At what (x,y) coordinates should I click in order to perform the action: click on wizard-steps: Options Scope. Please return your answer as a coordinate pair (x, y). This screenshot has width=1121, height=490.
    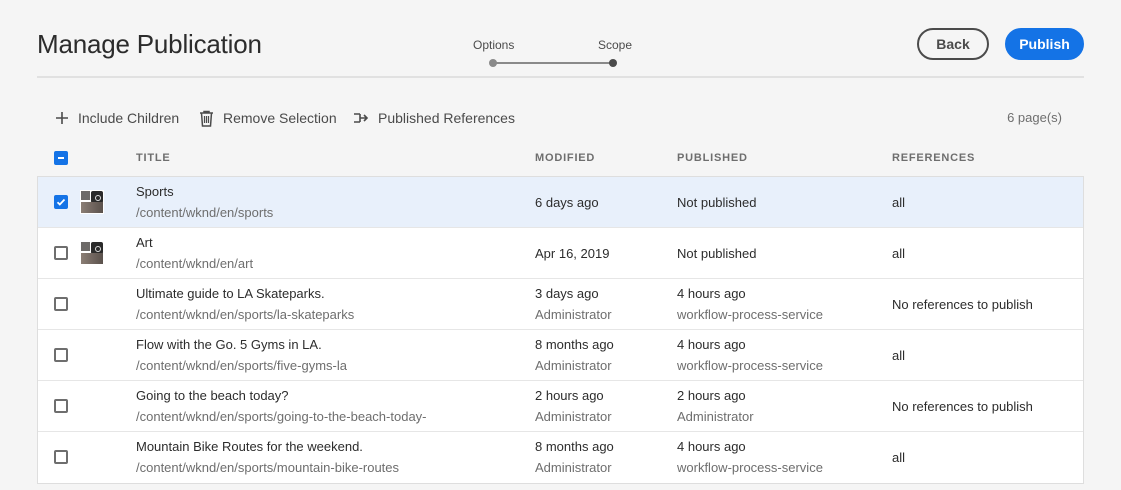
    Looking at the image, I should click on (555, 54).